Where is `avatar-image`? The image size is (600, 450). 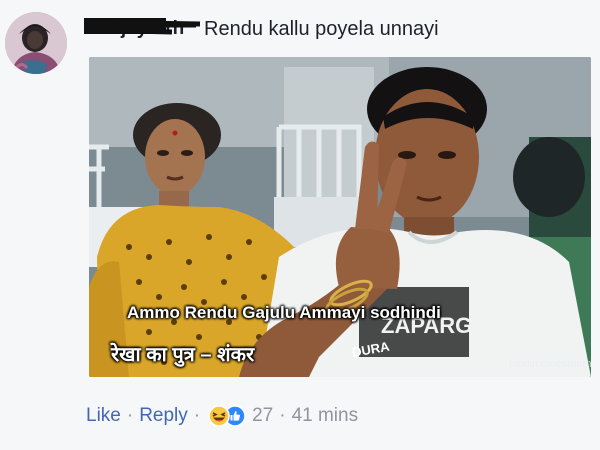 avatar-image is located at coordinates (36, 43).